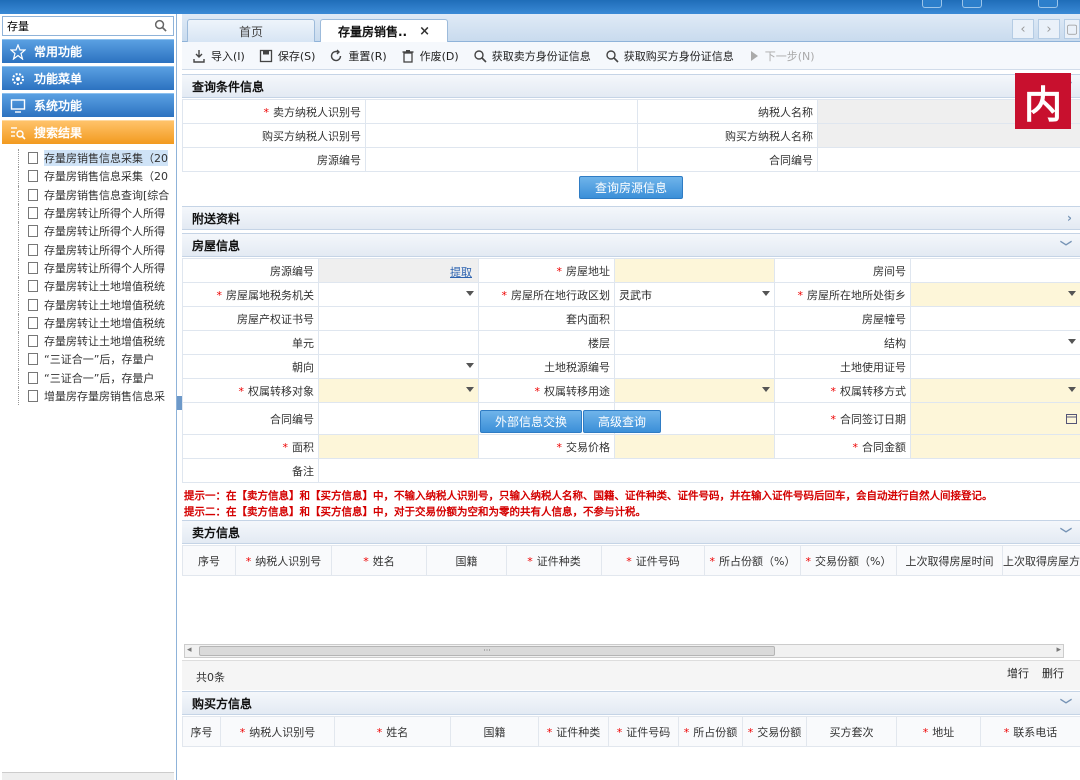 The image size is (1080, 780). What do you see at coordinates (430, 56) in the screenshot?
I see `void-button: 作废(D)` at bounding box center [430, 56].